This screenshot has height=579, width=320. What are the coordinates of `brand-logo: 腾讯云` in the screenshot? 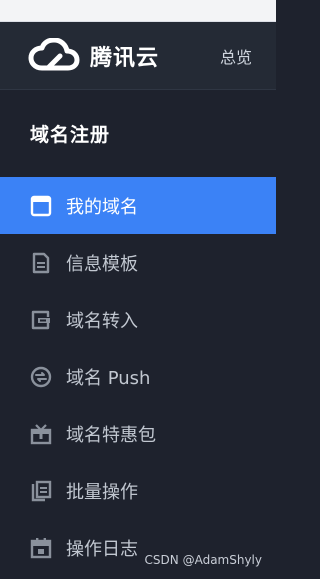 It's located at (93, 56).